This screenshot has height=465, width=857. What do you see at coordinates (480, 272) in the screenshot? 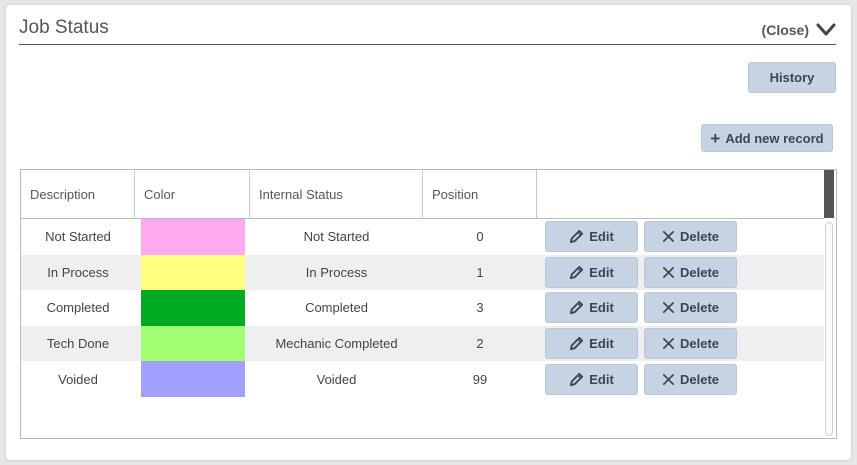
I see `cell-position: 1` at bounding box center [480, 272].